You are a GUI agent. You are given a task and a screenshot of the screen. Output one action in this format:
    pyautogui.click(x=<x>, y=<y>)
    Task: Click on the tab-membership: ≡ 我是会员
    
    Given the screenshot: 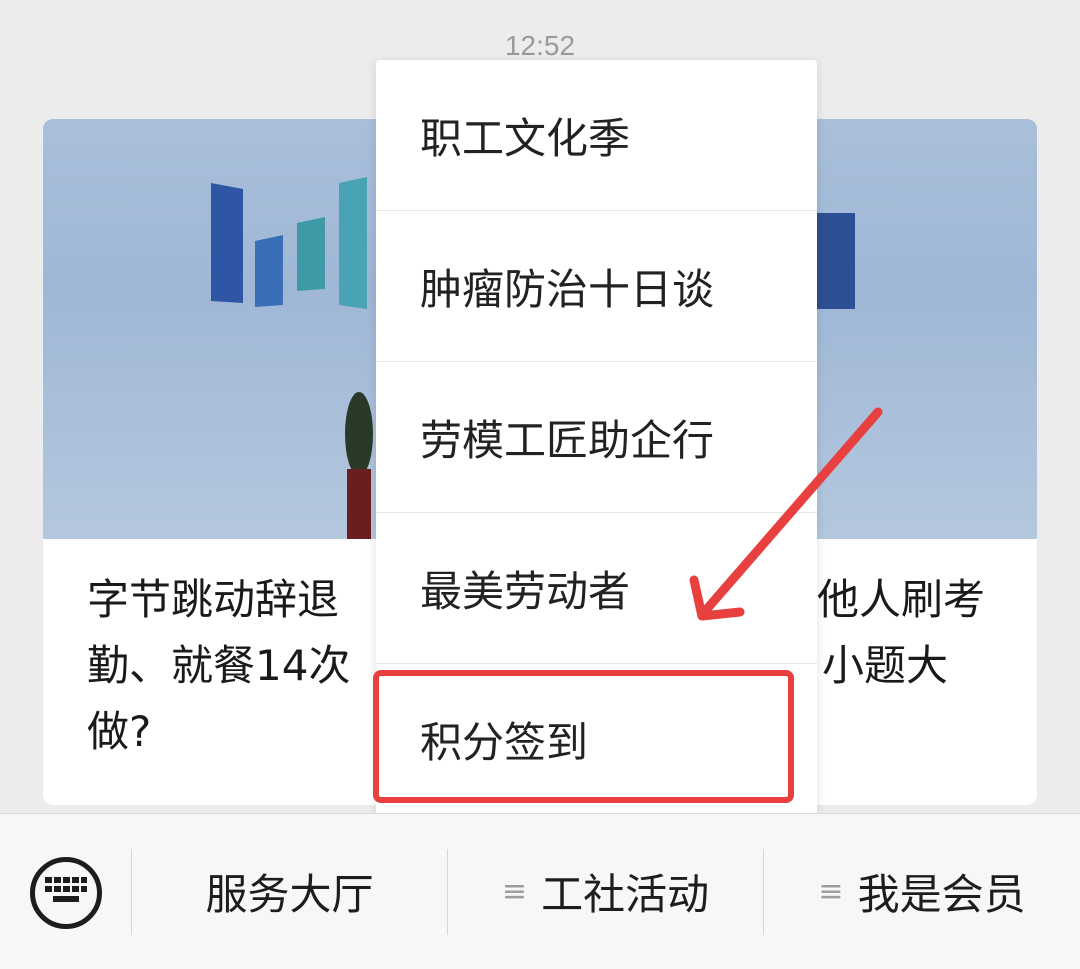 What is the action you would take?
    pyautogui.click(x=922, y=891)
    